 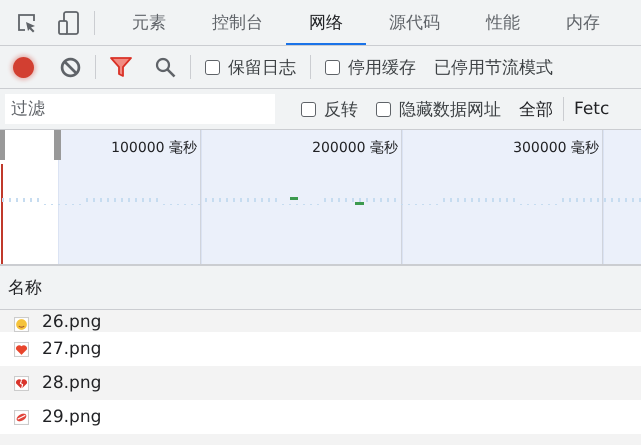 What do you see at coordinates (70, 67) in the screenshot?
I see `clear-icon` at bounding box center [70, 67].